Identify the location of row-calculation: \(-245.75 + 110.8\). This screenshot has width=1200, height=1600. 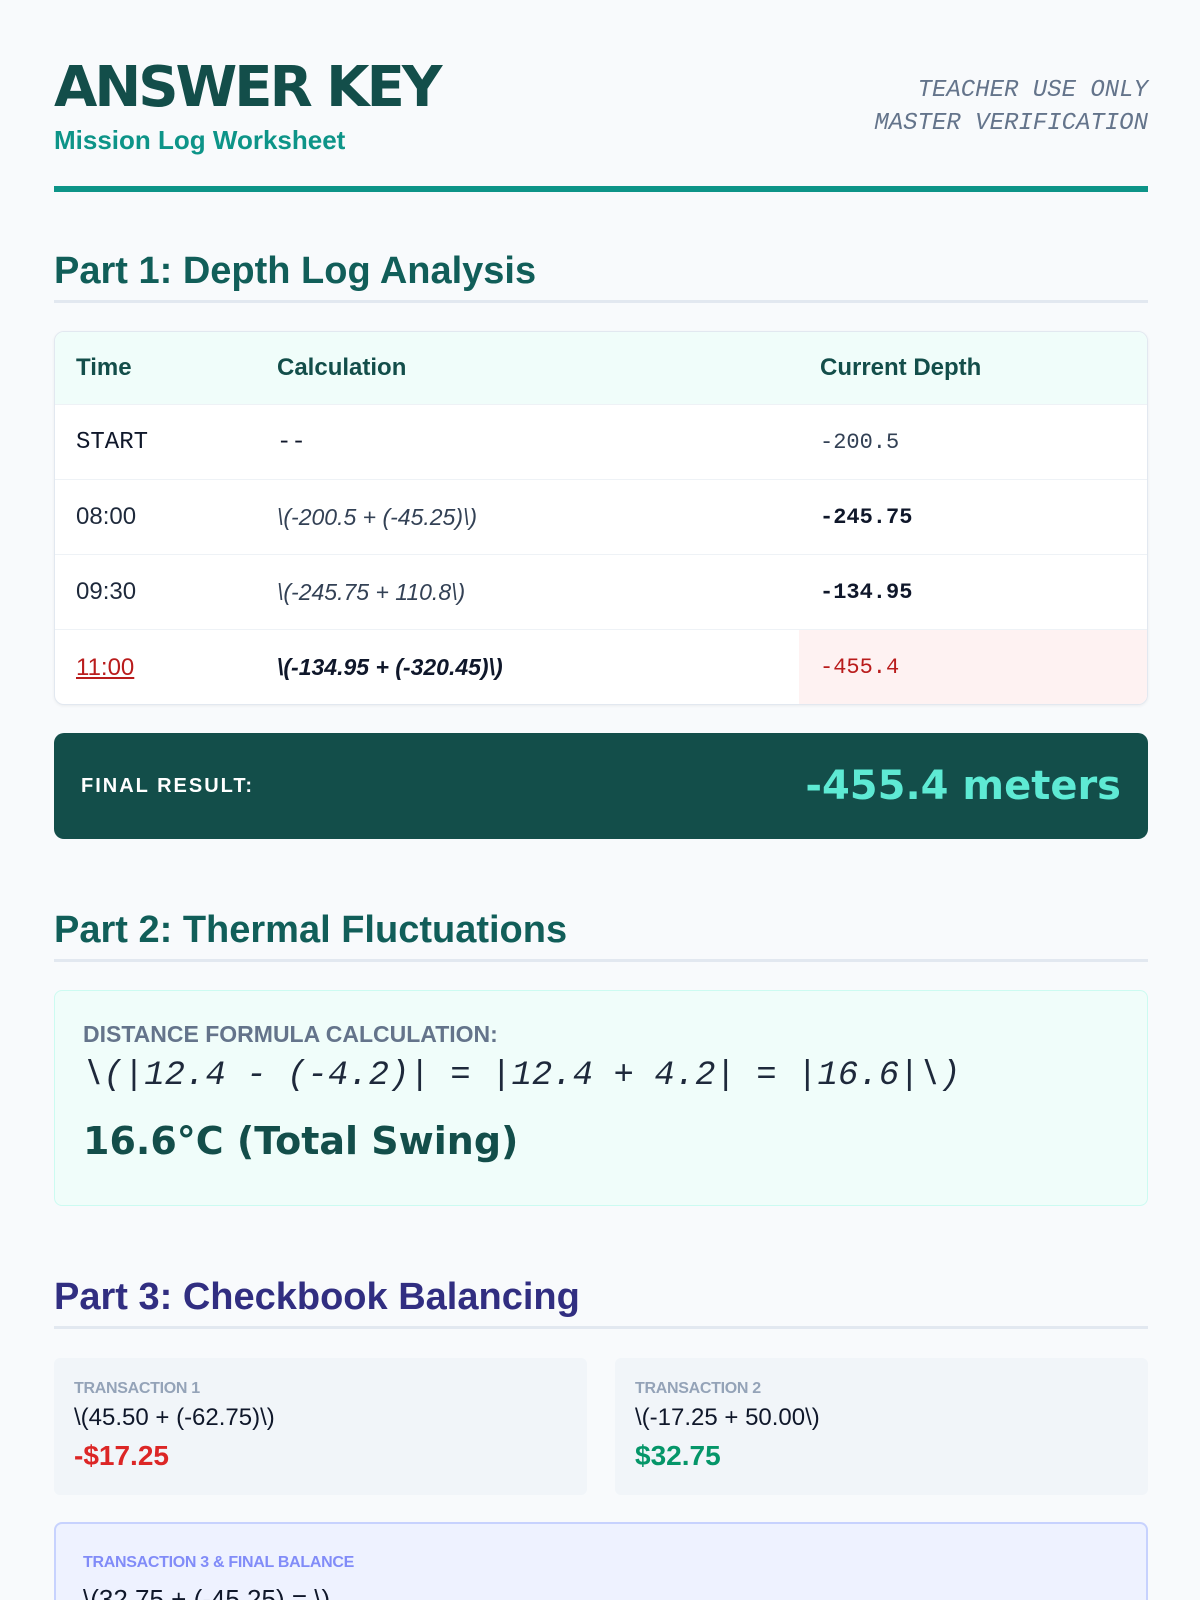
(371, 591).